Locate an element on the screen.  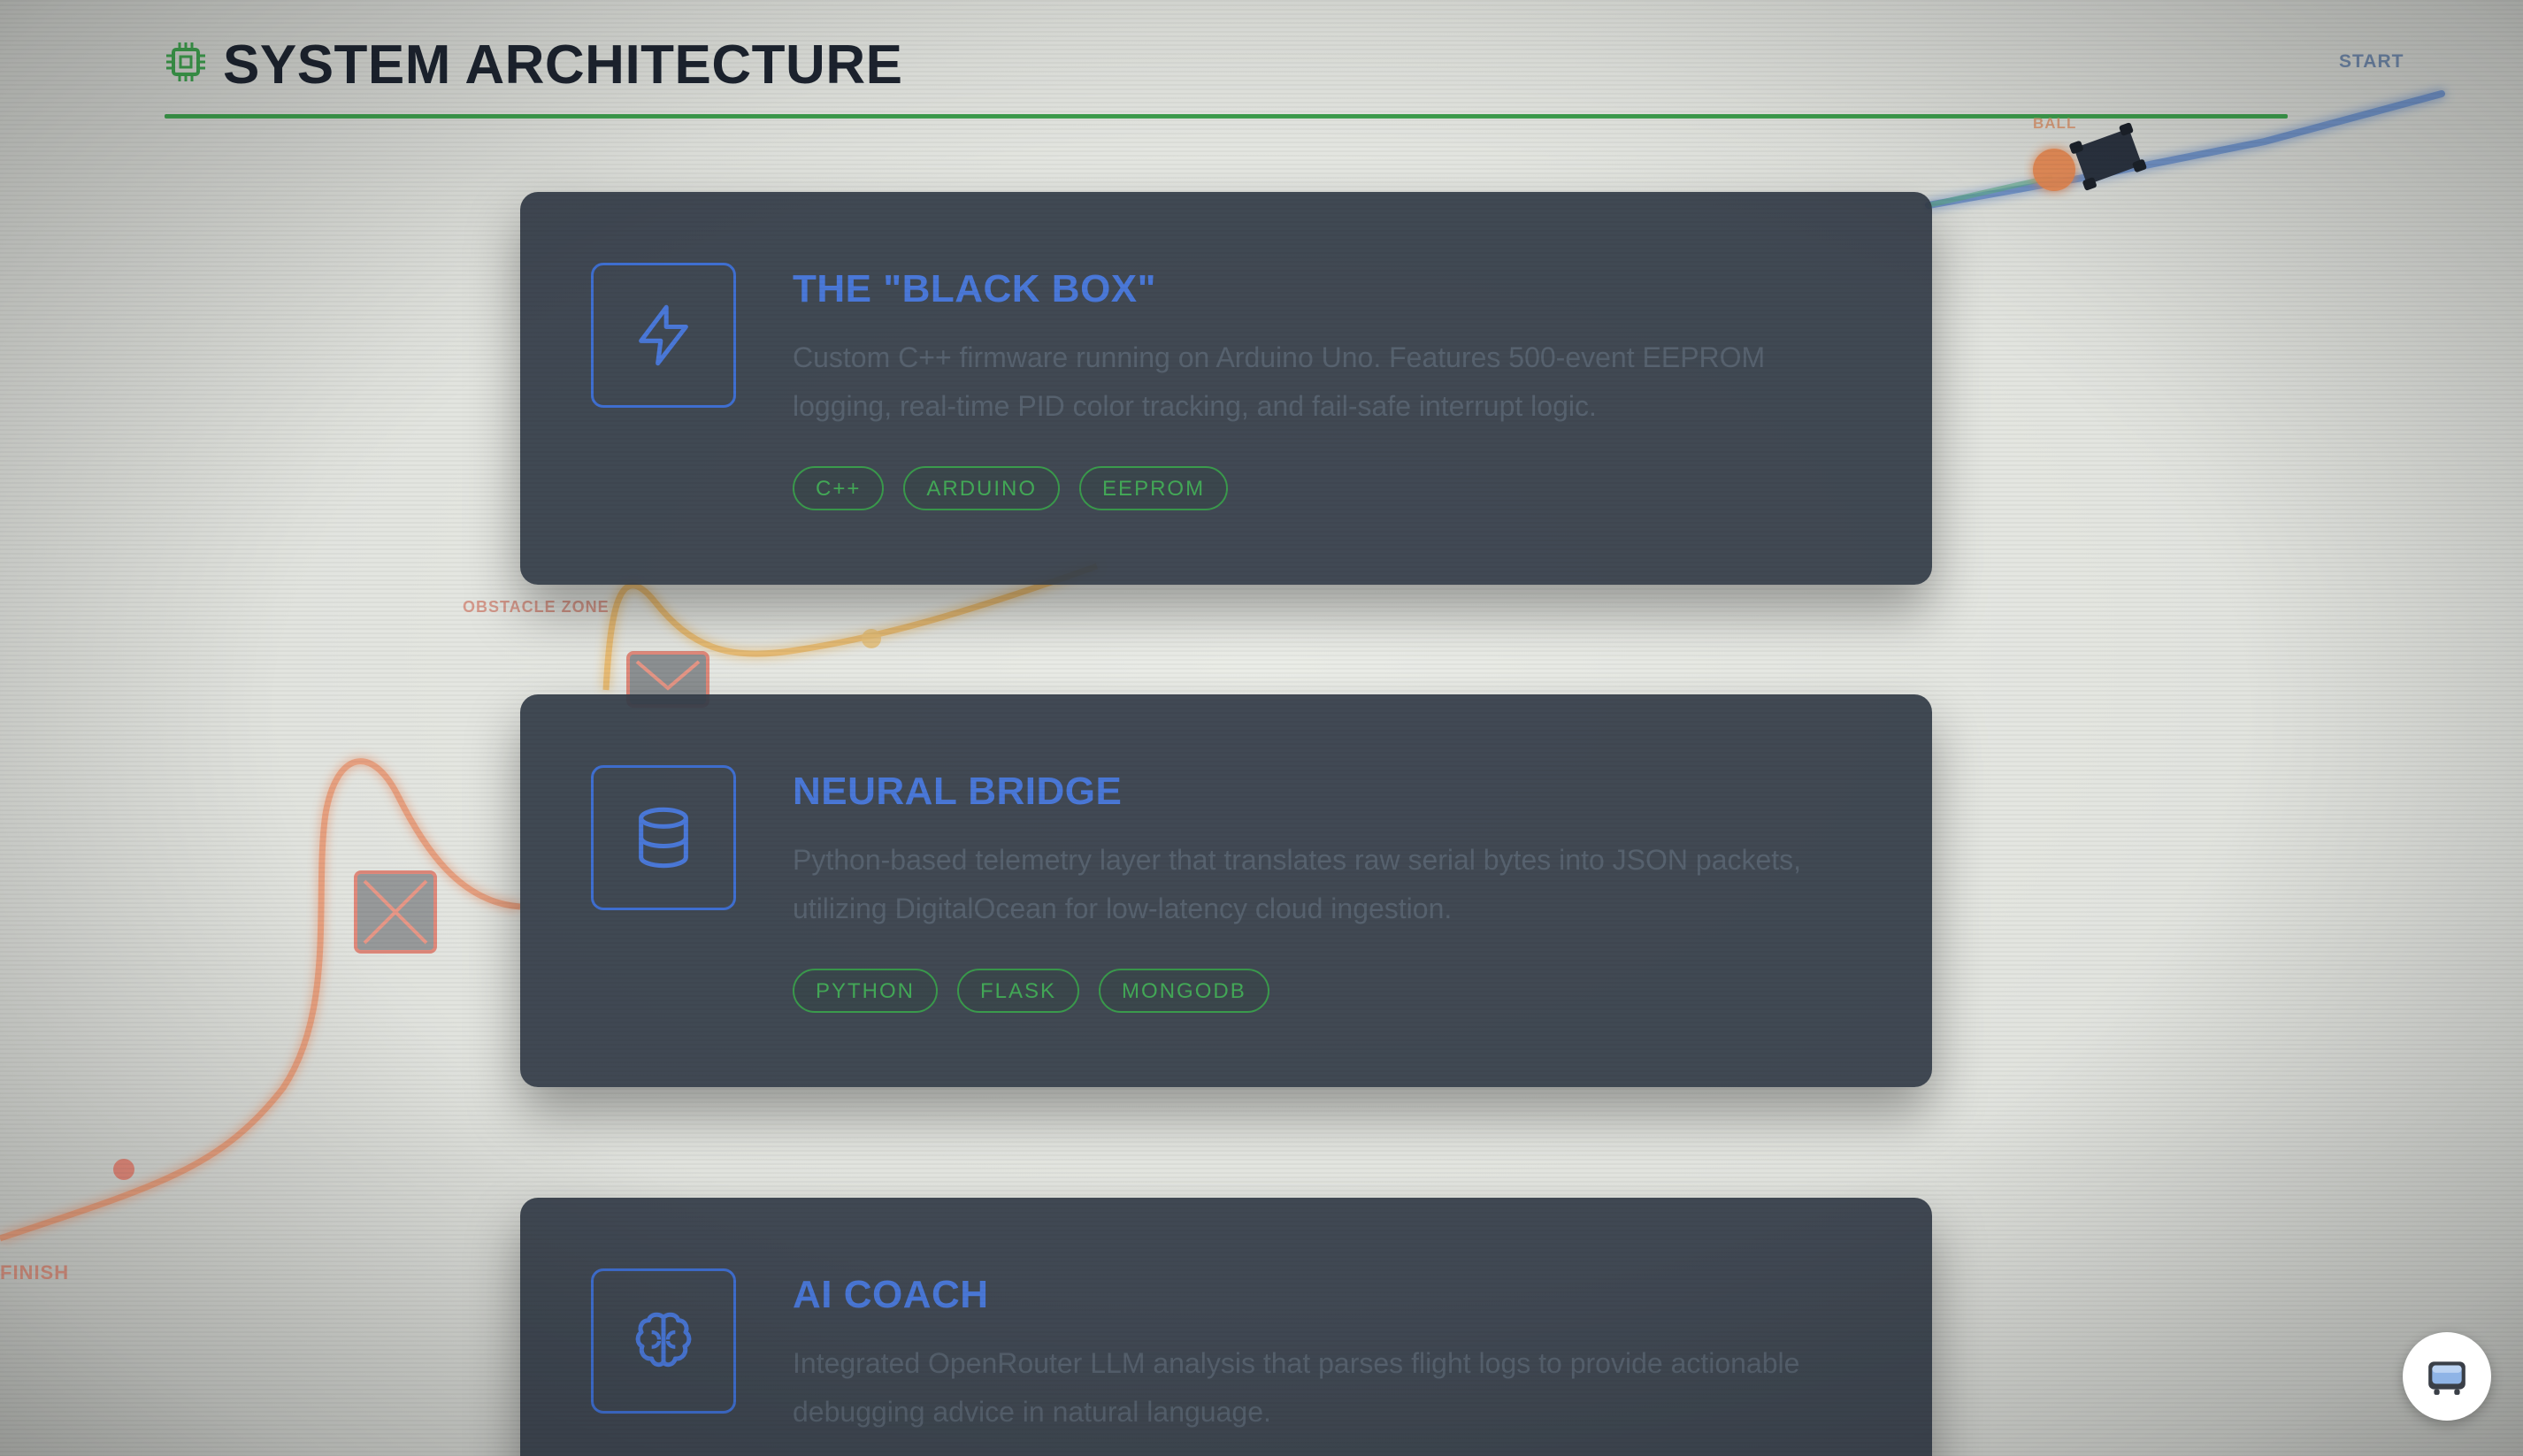
retro-tv-button is located at coordinates (2447, 1376).